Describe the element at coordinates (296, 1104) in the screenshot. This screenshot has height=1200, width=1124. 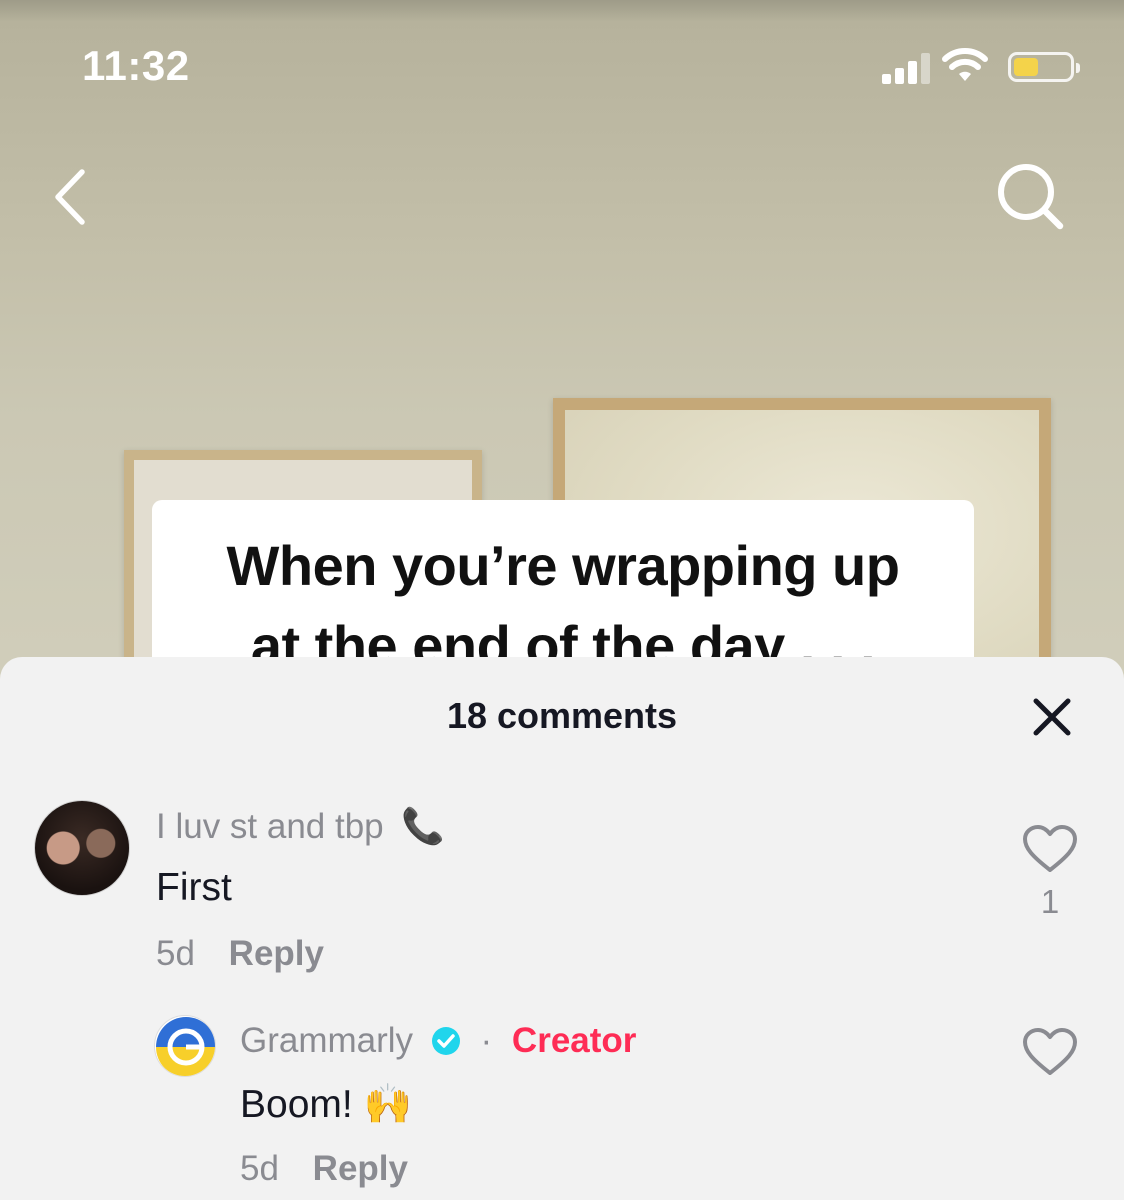
I see `comment-text-body: Boom!` at that location.